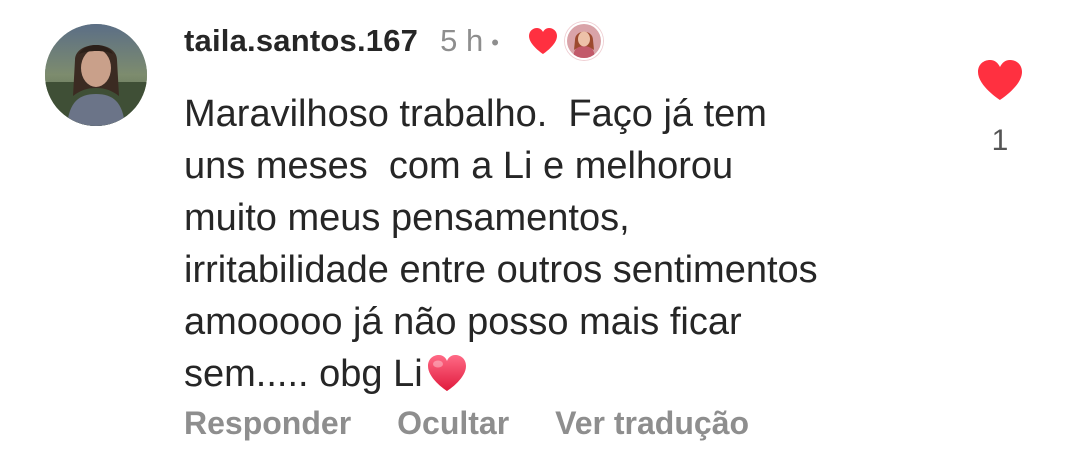 This screenshot has width=1065, height=471. I want to click on like-heart-icon, so click(1000, 80).